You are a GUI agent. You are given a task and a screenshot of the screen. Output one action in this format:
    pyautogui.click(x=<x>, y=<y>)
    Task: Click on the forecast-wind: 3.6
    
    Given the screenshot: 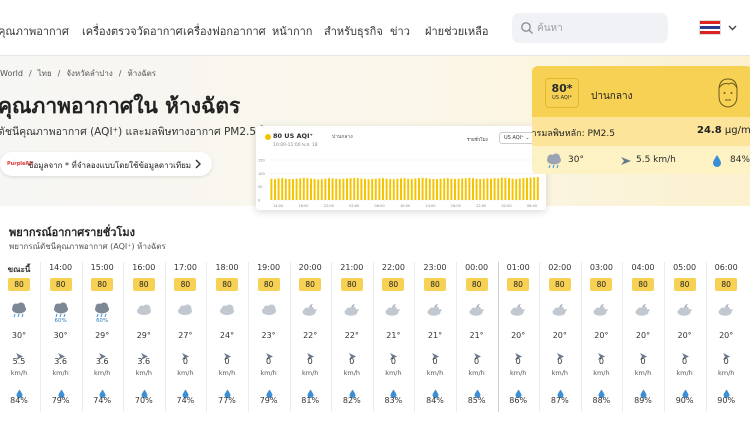 What is the action you would take?
    pyautogui.click(x=144, y=361)
    